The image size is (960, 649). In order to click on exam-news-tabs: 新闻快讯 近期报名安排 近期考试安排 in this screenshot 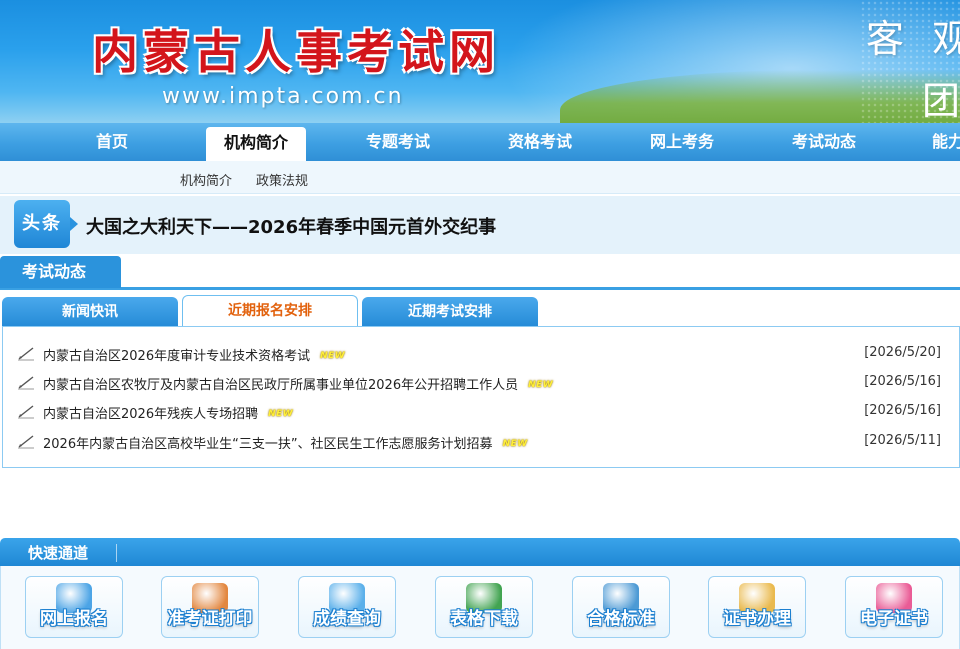, I will do `click(480, 310)`.